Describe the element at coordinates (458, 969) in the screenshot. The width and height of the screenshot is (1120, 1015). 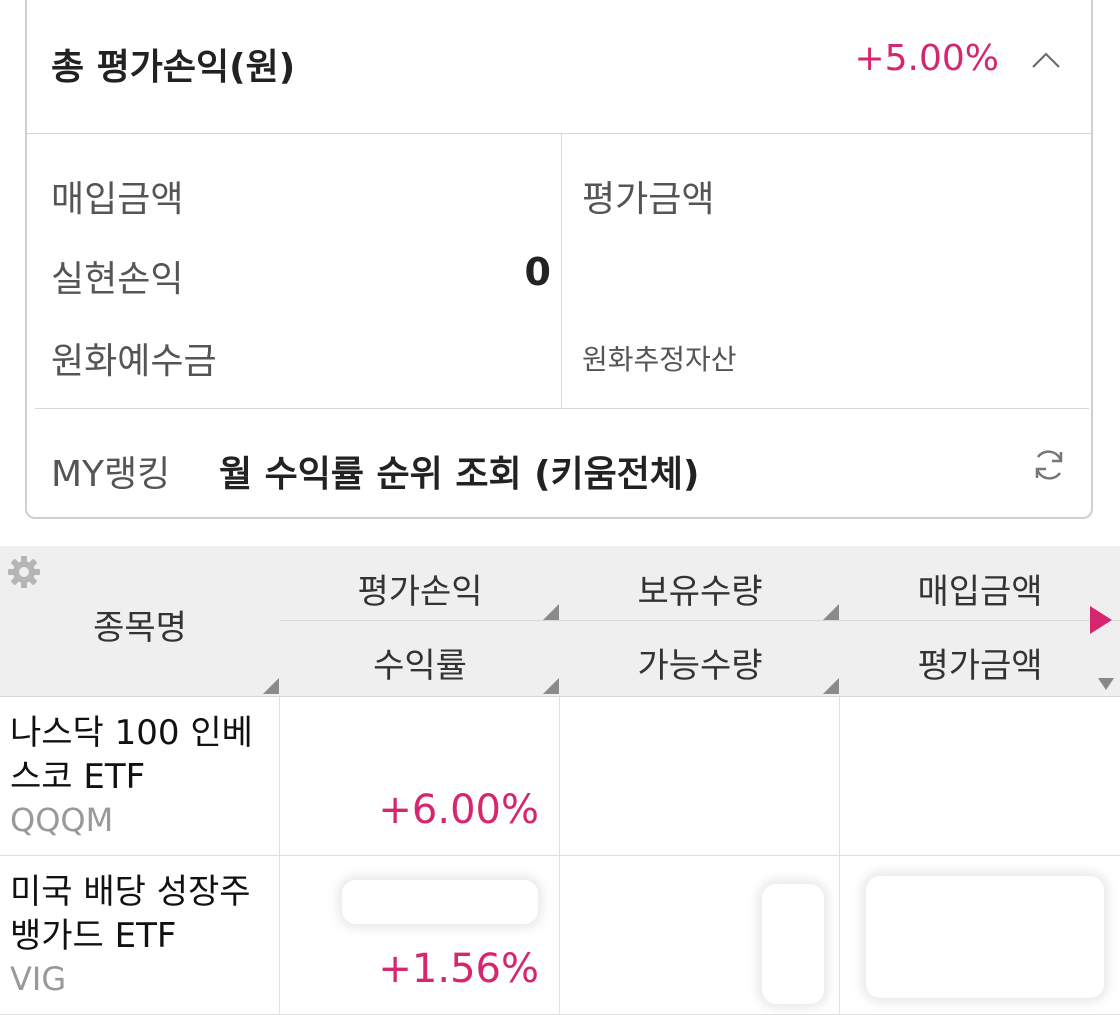
I see `return-rate: +1.56%` at that location.